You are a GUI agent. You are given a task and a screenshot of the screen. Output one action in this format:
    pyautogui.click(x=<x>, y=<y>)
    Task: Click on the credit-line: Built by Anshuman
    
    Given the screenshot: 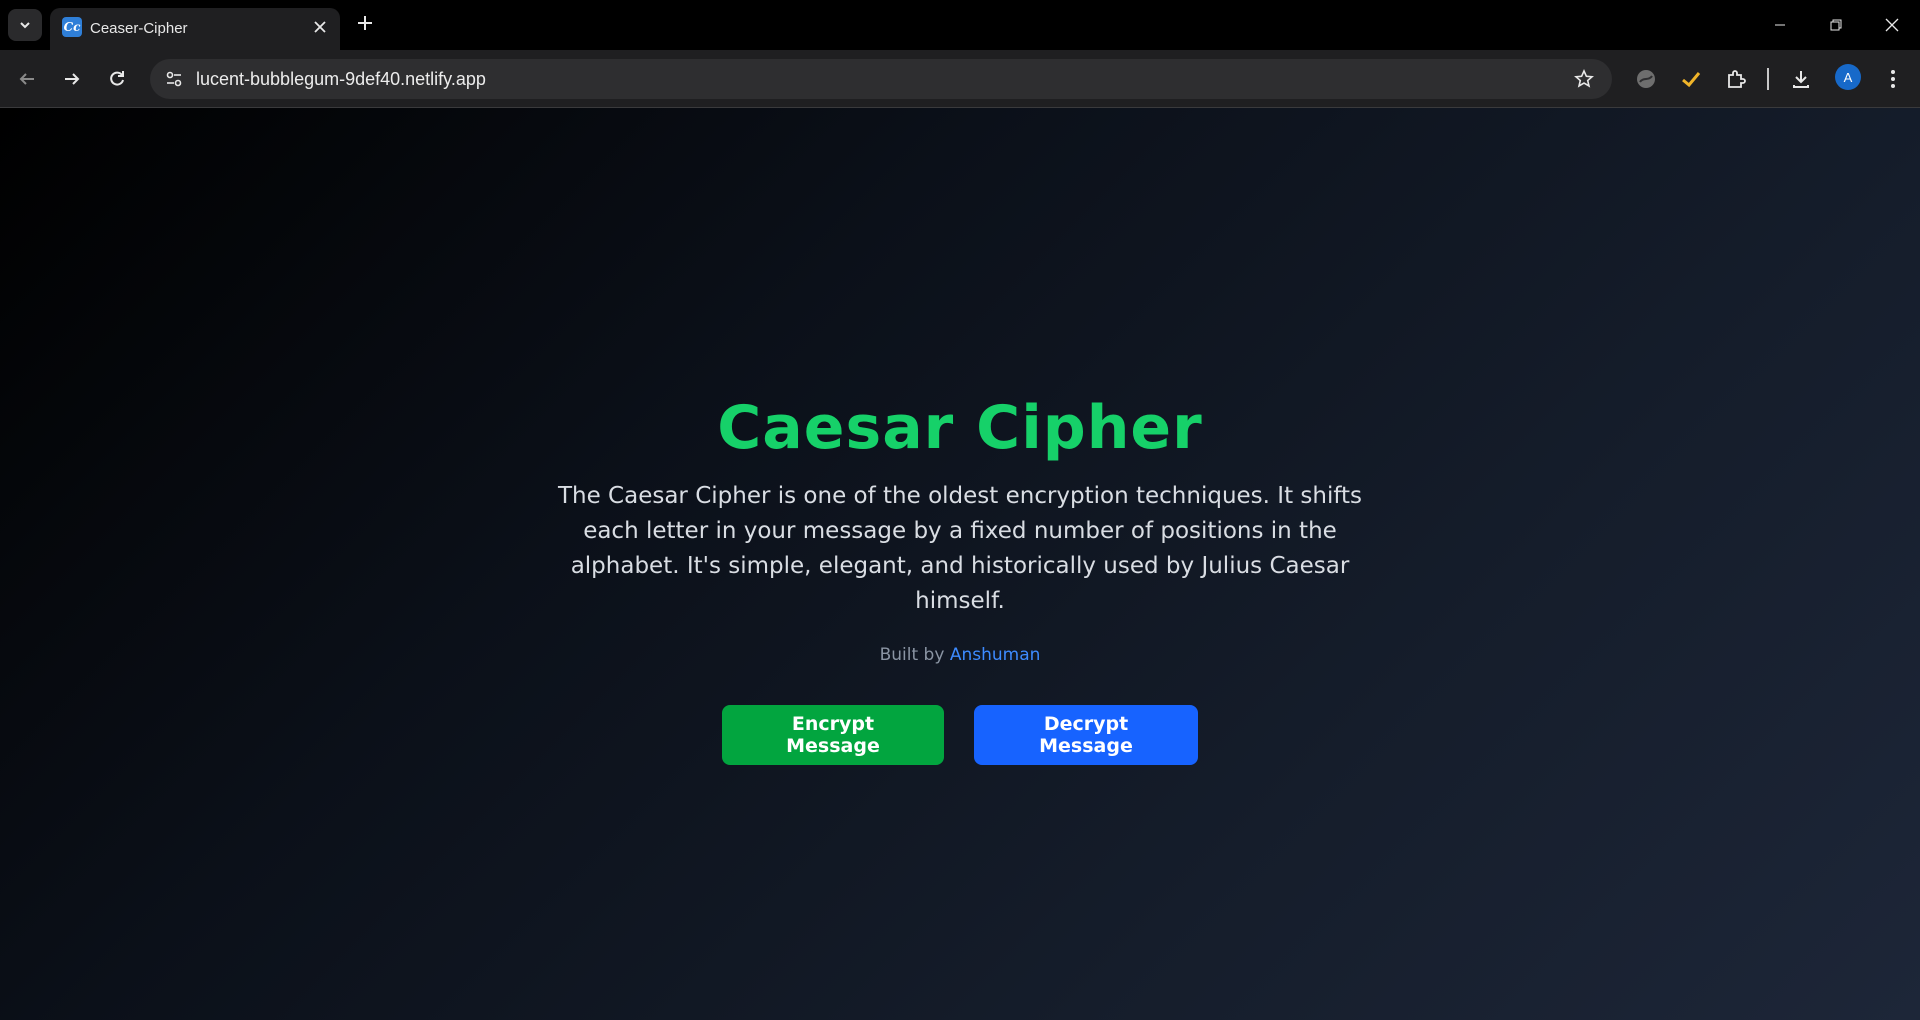 What is the action you would take?
    pyautogui.click(x=960, y=655)
    